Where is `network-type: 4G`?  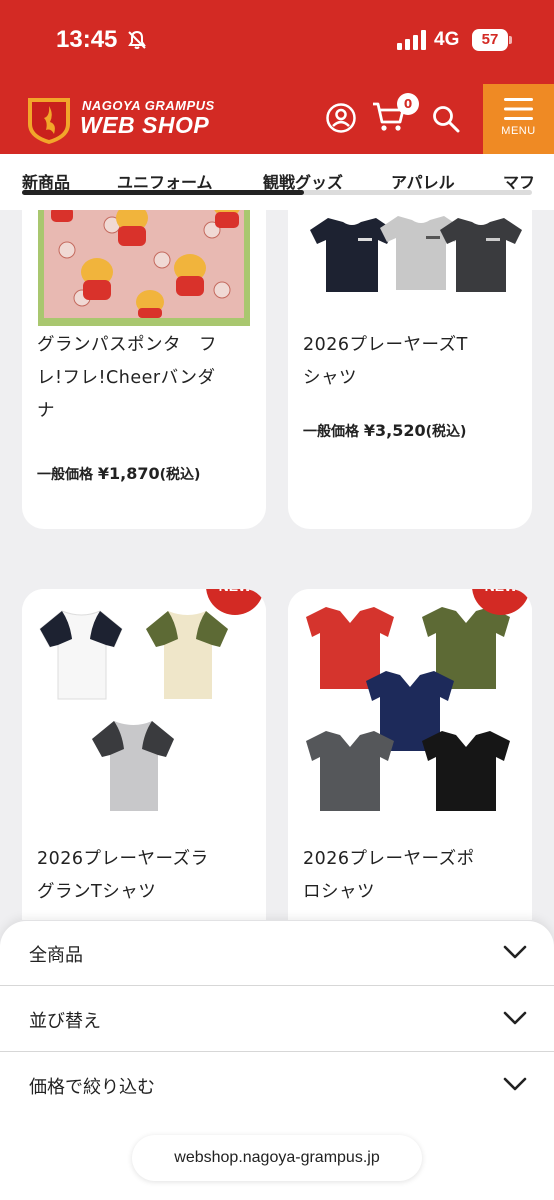
network-type: 4G is located at coordinates (447, 39).